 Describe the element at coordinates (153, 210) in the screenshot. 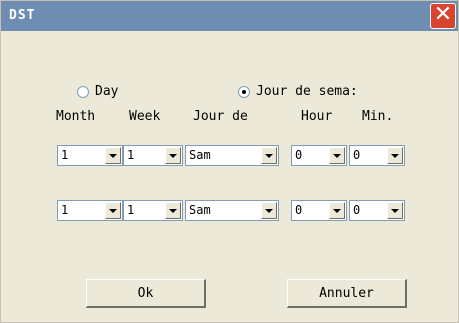

I see `end-week-select: 1` at that location.